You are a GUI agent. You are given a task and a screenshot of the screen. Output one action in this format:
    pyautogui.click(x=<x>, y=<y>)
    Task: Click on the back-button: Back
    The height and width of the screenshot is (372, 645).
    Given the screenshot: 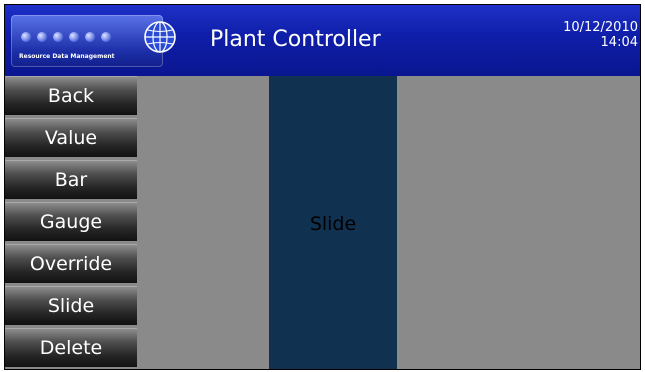 What is the action you would take?
    pyautogui.click(x=71, y=95)
    